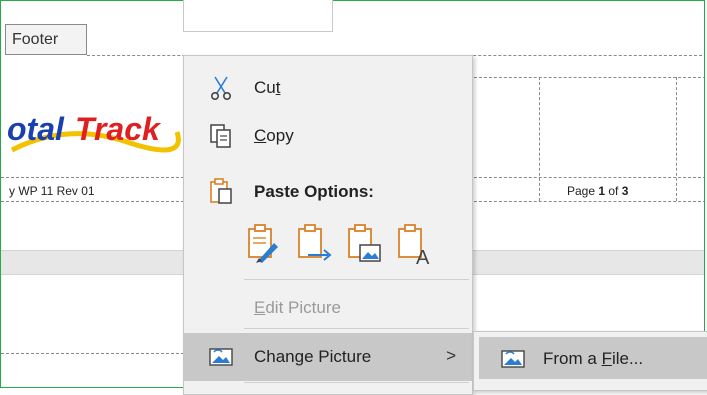  Describe the element at coordinates (297, 307) in the screenshot. I see `edit-picture-label: Edit Picture` at that location.